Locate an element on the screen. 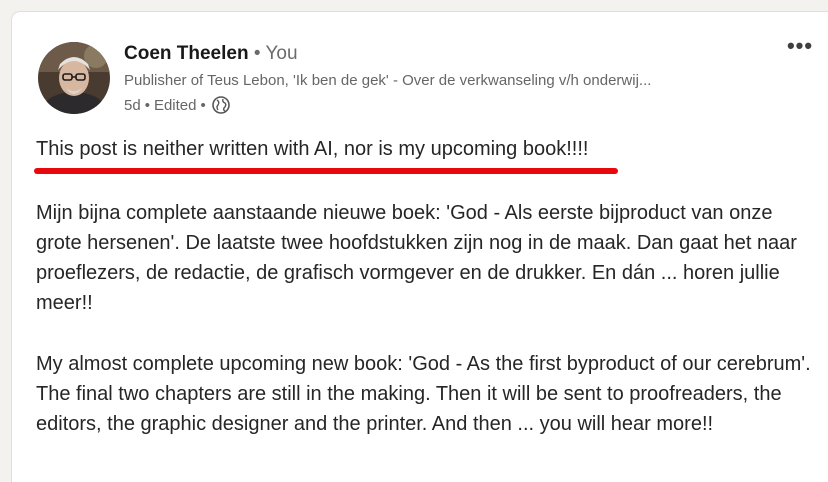  edited-label: Edited is located at coordinates (175, 105).